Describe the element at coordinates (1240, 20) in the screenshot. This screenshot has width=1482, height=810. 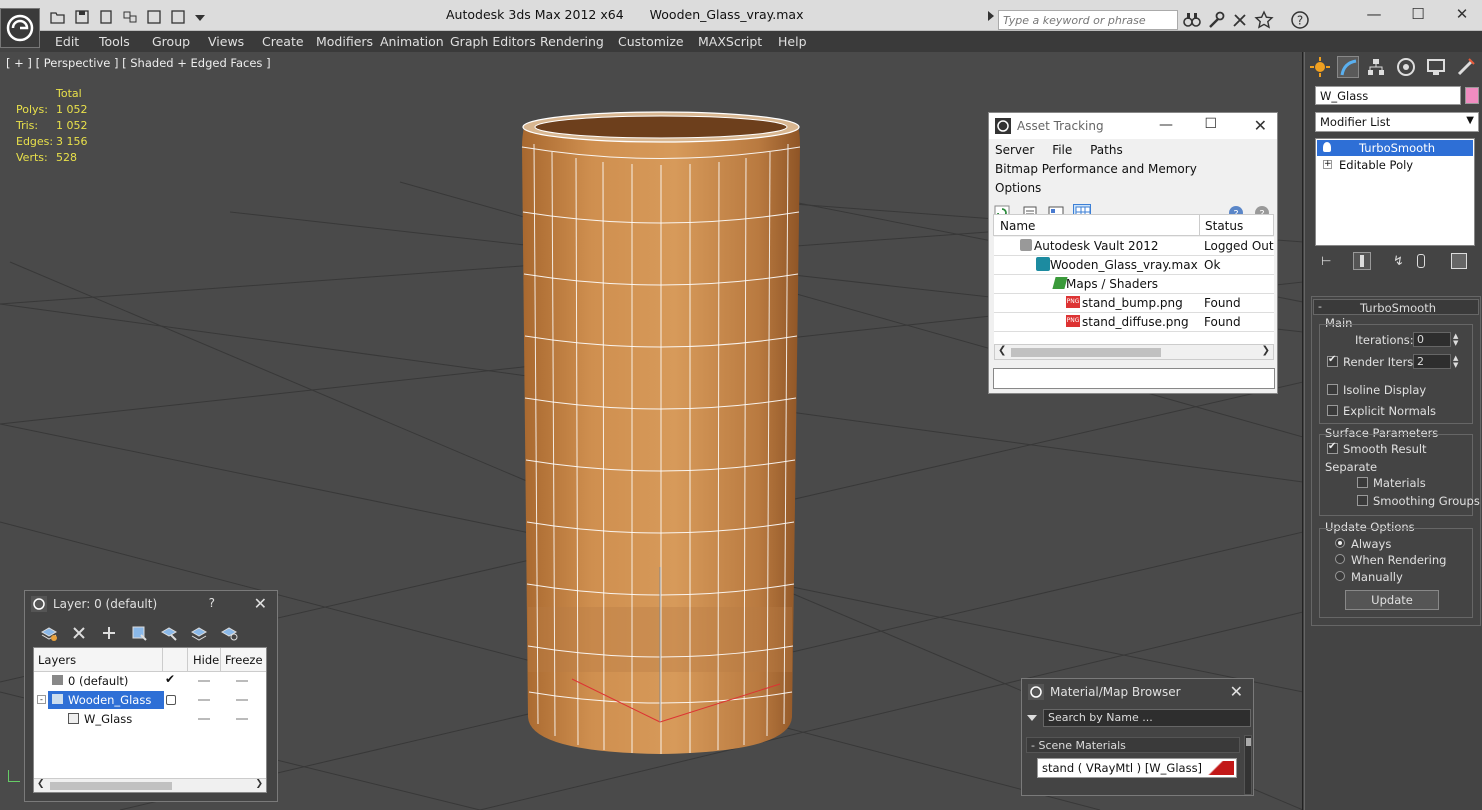
I see `subscription-icon` at that location.